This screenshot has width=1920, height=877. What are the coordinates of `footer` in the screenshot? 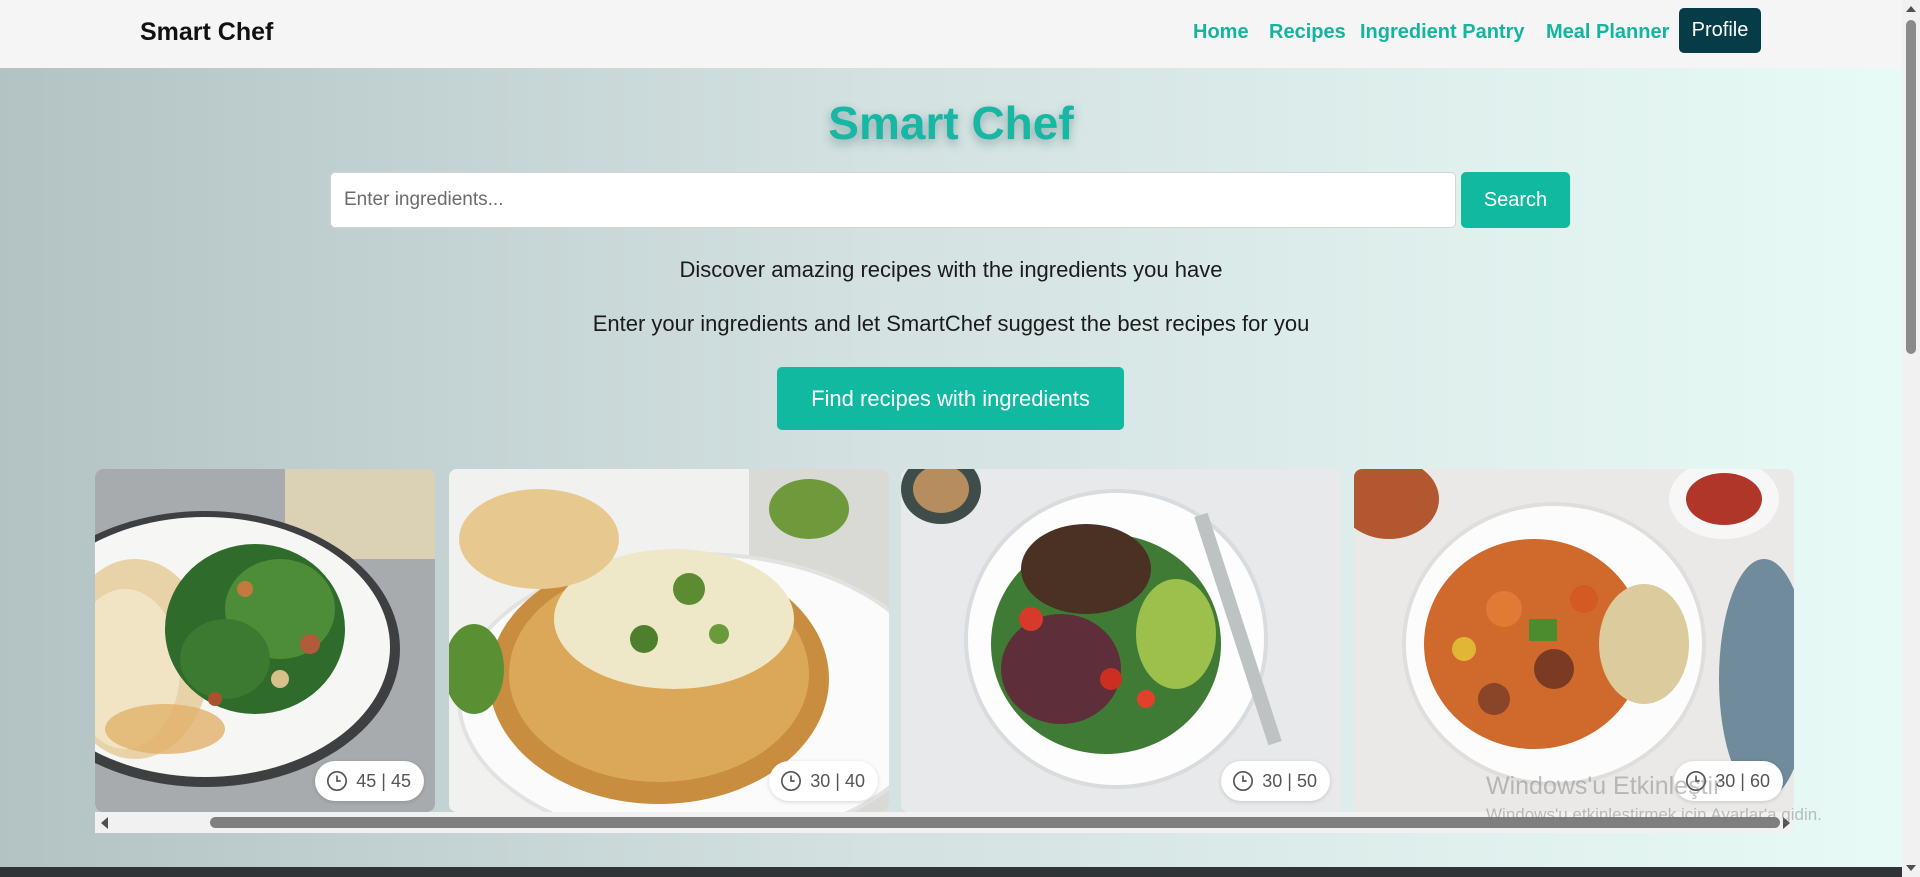 It's located at (951, 872).